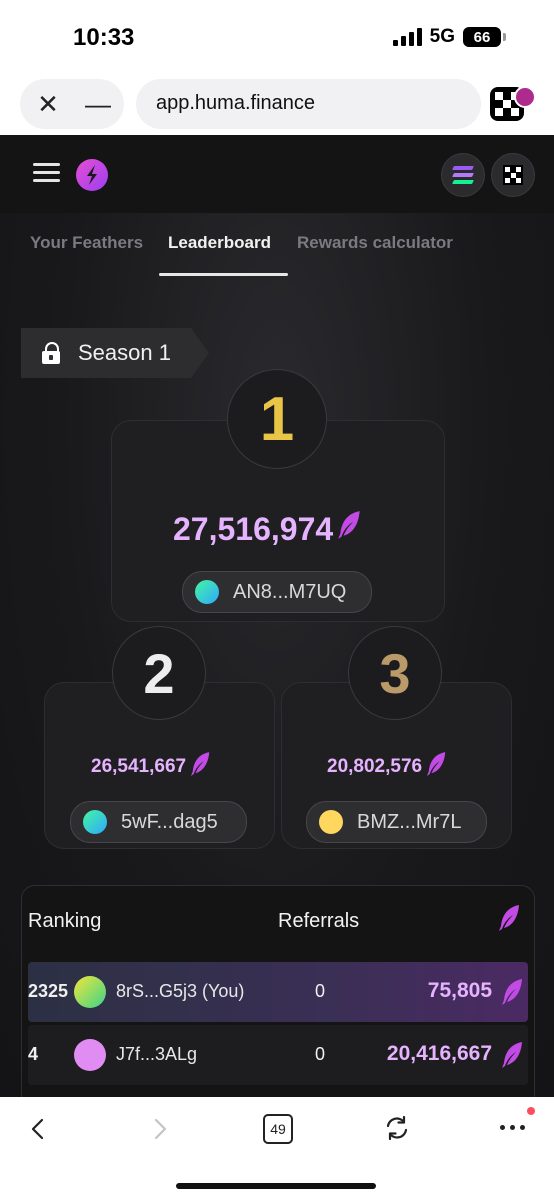  I want to click on first-place-score: 27,516,974, so click(268, 529).